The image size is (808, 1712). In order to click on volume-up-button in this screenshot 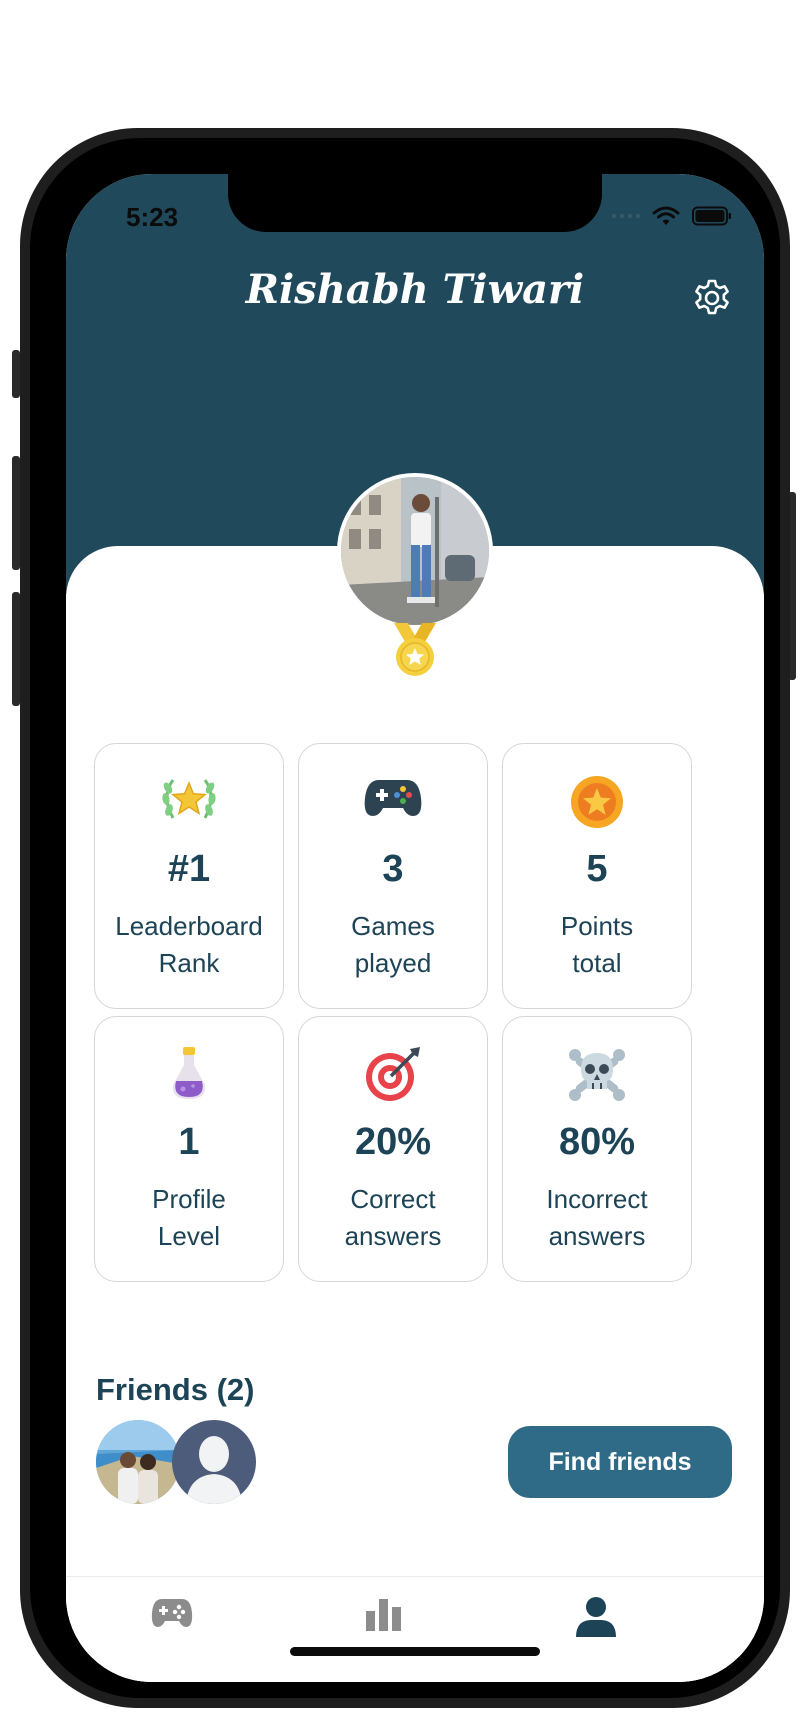, I will do `click(16, 513)`.